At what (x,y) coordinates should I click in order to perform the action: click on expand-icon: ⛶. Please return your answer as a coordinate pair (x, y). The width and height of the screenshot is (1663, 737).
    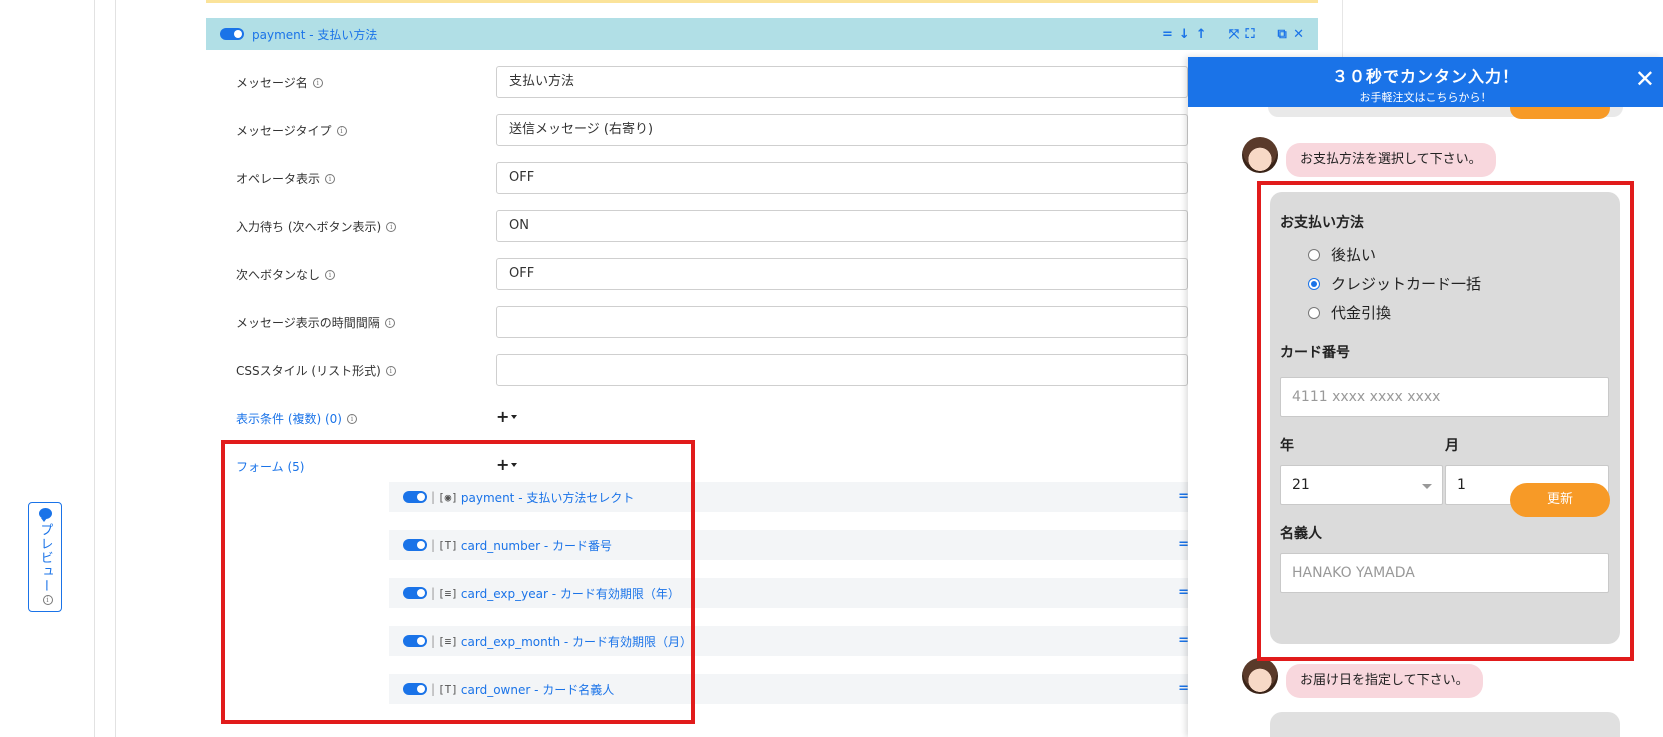
    Looking at the image, I should click on (1250, 34).